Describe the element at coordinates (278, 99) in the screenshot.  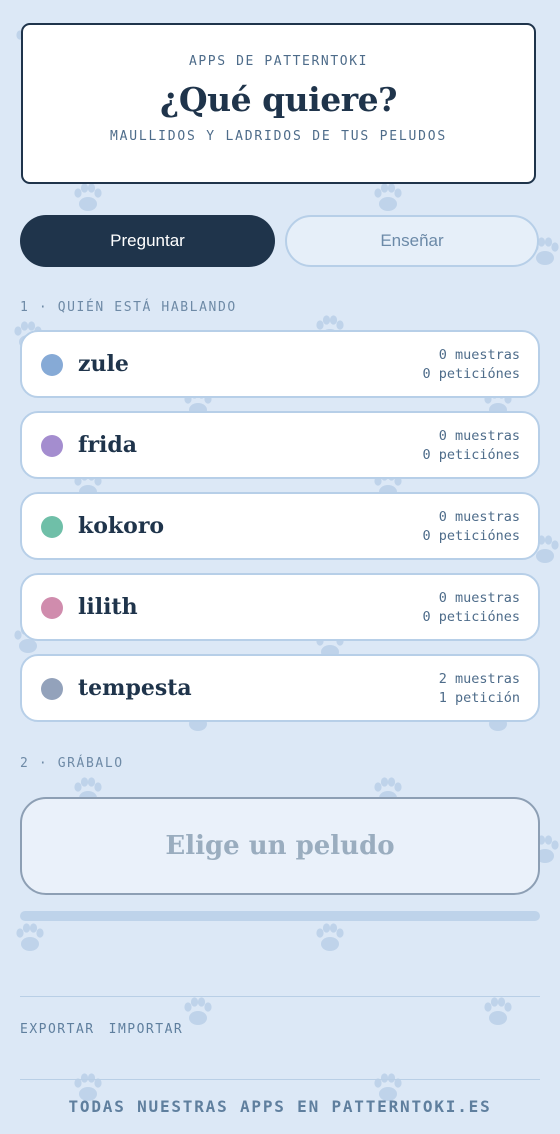
I see `page-title: ¿Qué quiere?` at that location.